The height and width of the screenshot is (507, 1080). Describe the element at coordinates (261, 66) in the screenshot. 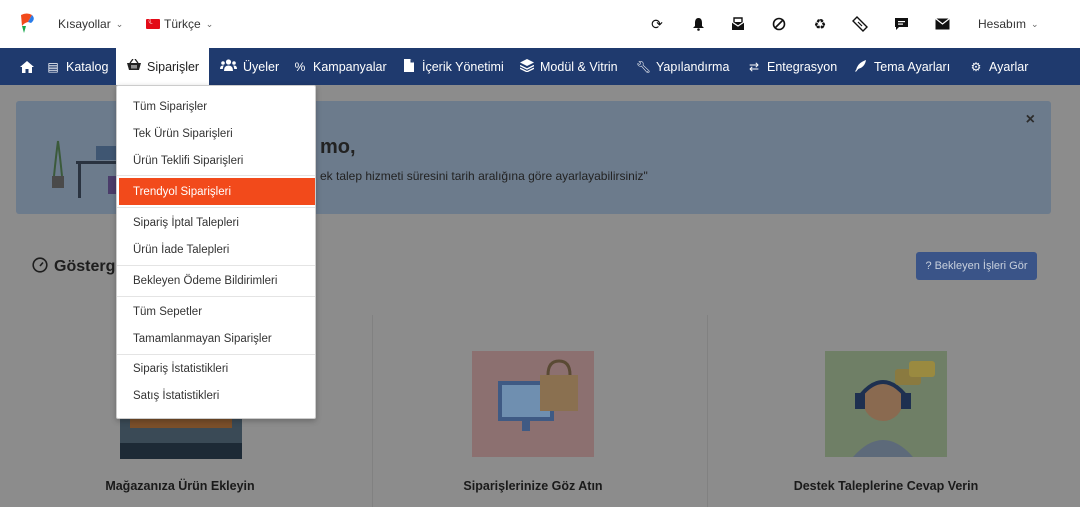

I see `nav-label: Üyeler` at that location.